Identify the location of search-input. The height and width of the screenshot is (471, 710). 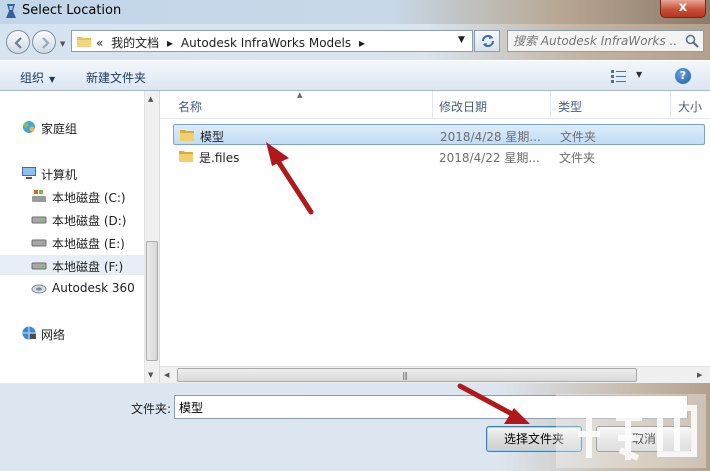
(592, 41).